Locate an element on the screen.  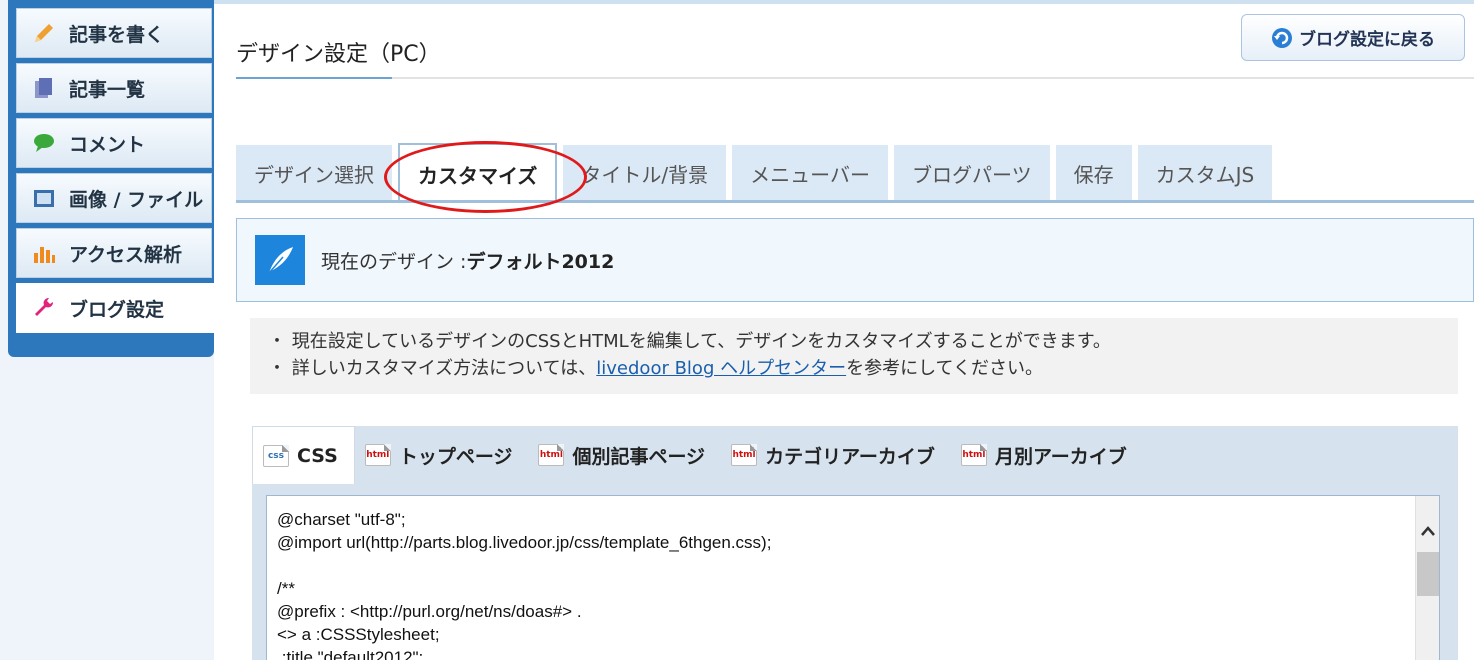
sidebar-item-label: 記事一覧 is located at coordinates (107, 89).